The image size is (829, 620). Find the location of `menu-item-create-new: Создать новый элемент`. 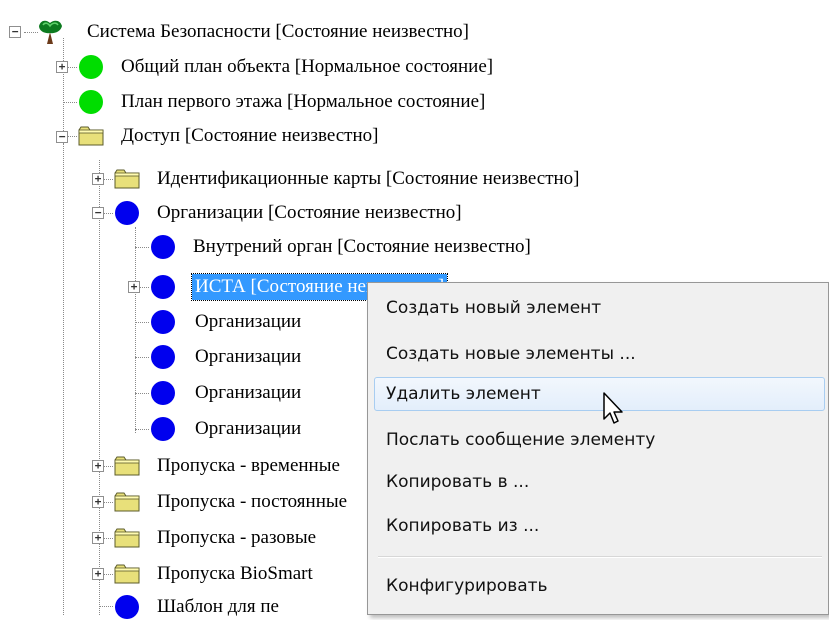

menu-item-create-new: Создать новый элемент is located at coordinates (599, 308).